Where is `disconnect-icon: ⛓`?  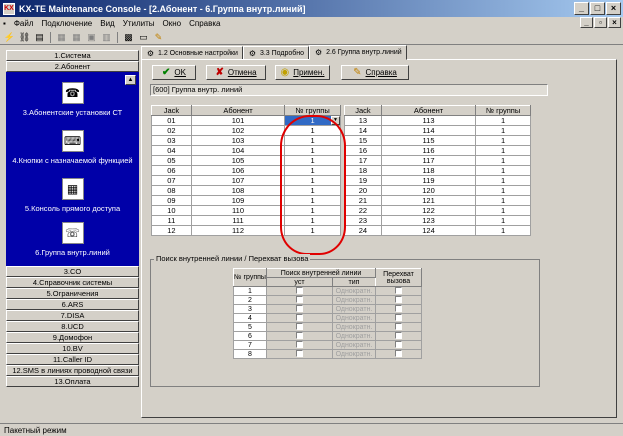
disconnect-icon: ⛓ is located at coordinates (24, 37).